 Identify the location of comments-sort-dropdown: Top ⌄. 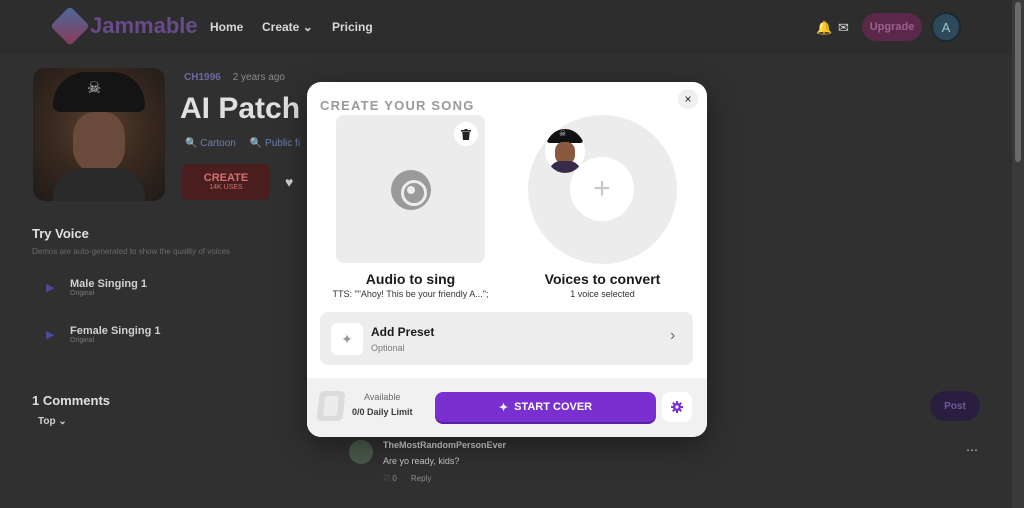
(52, 421).